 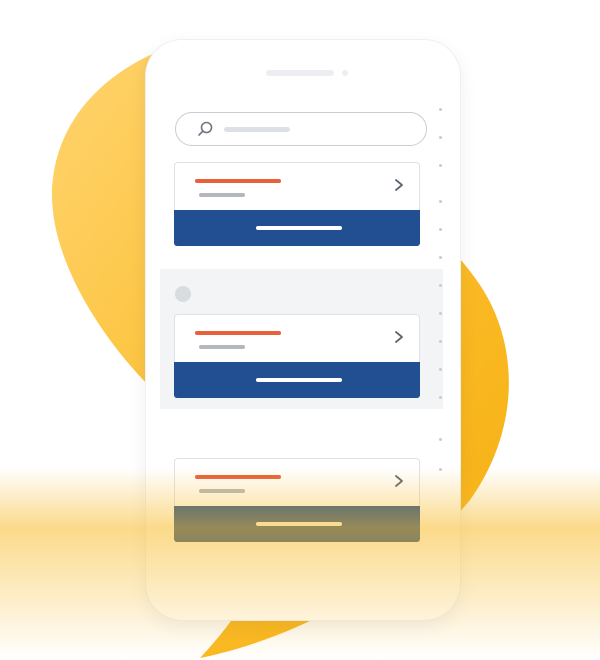 I want to click on scroll-indicator, so click(x=441, y=308).